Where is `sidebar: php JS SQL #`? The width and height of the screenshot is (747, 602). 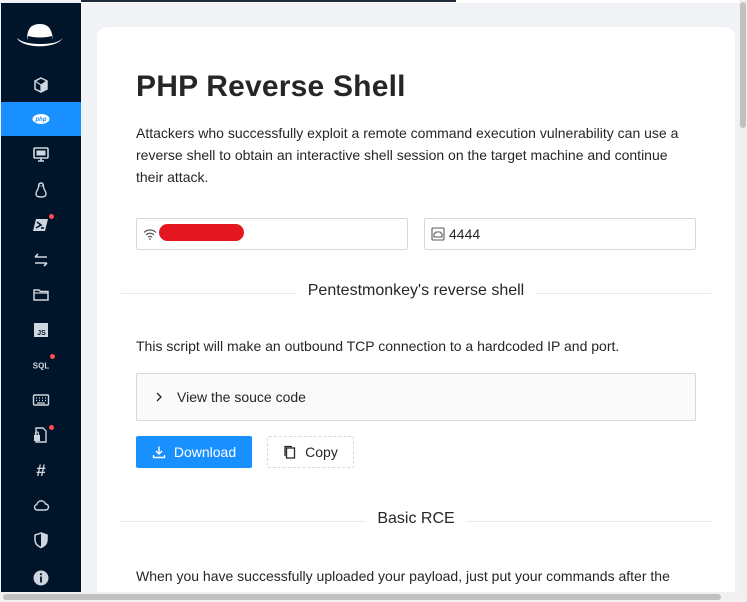 sidebar: php JS SQL # is located at coordinates (41, 297).